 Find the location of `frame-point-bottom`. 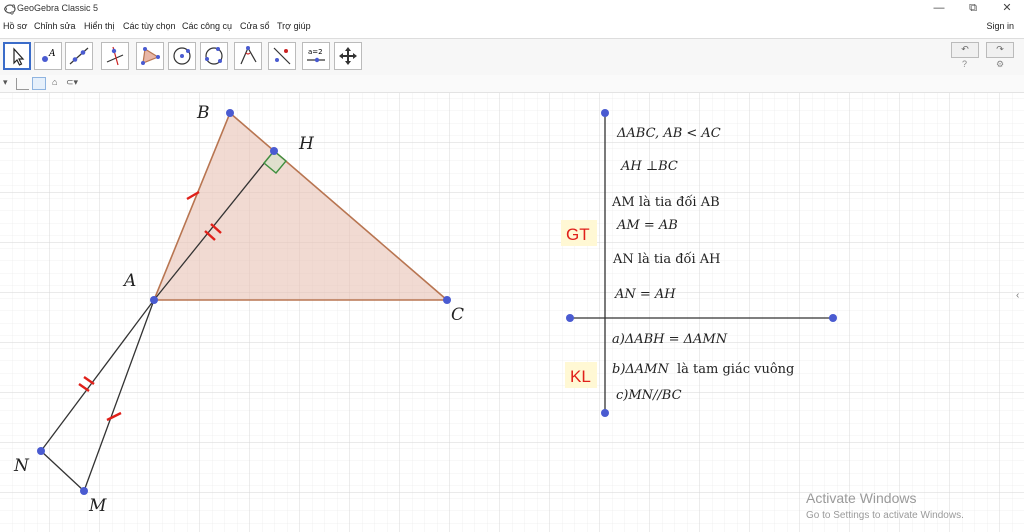

frame-point-bottom is located at coordinates (605, 413).